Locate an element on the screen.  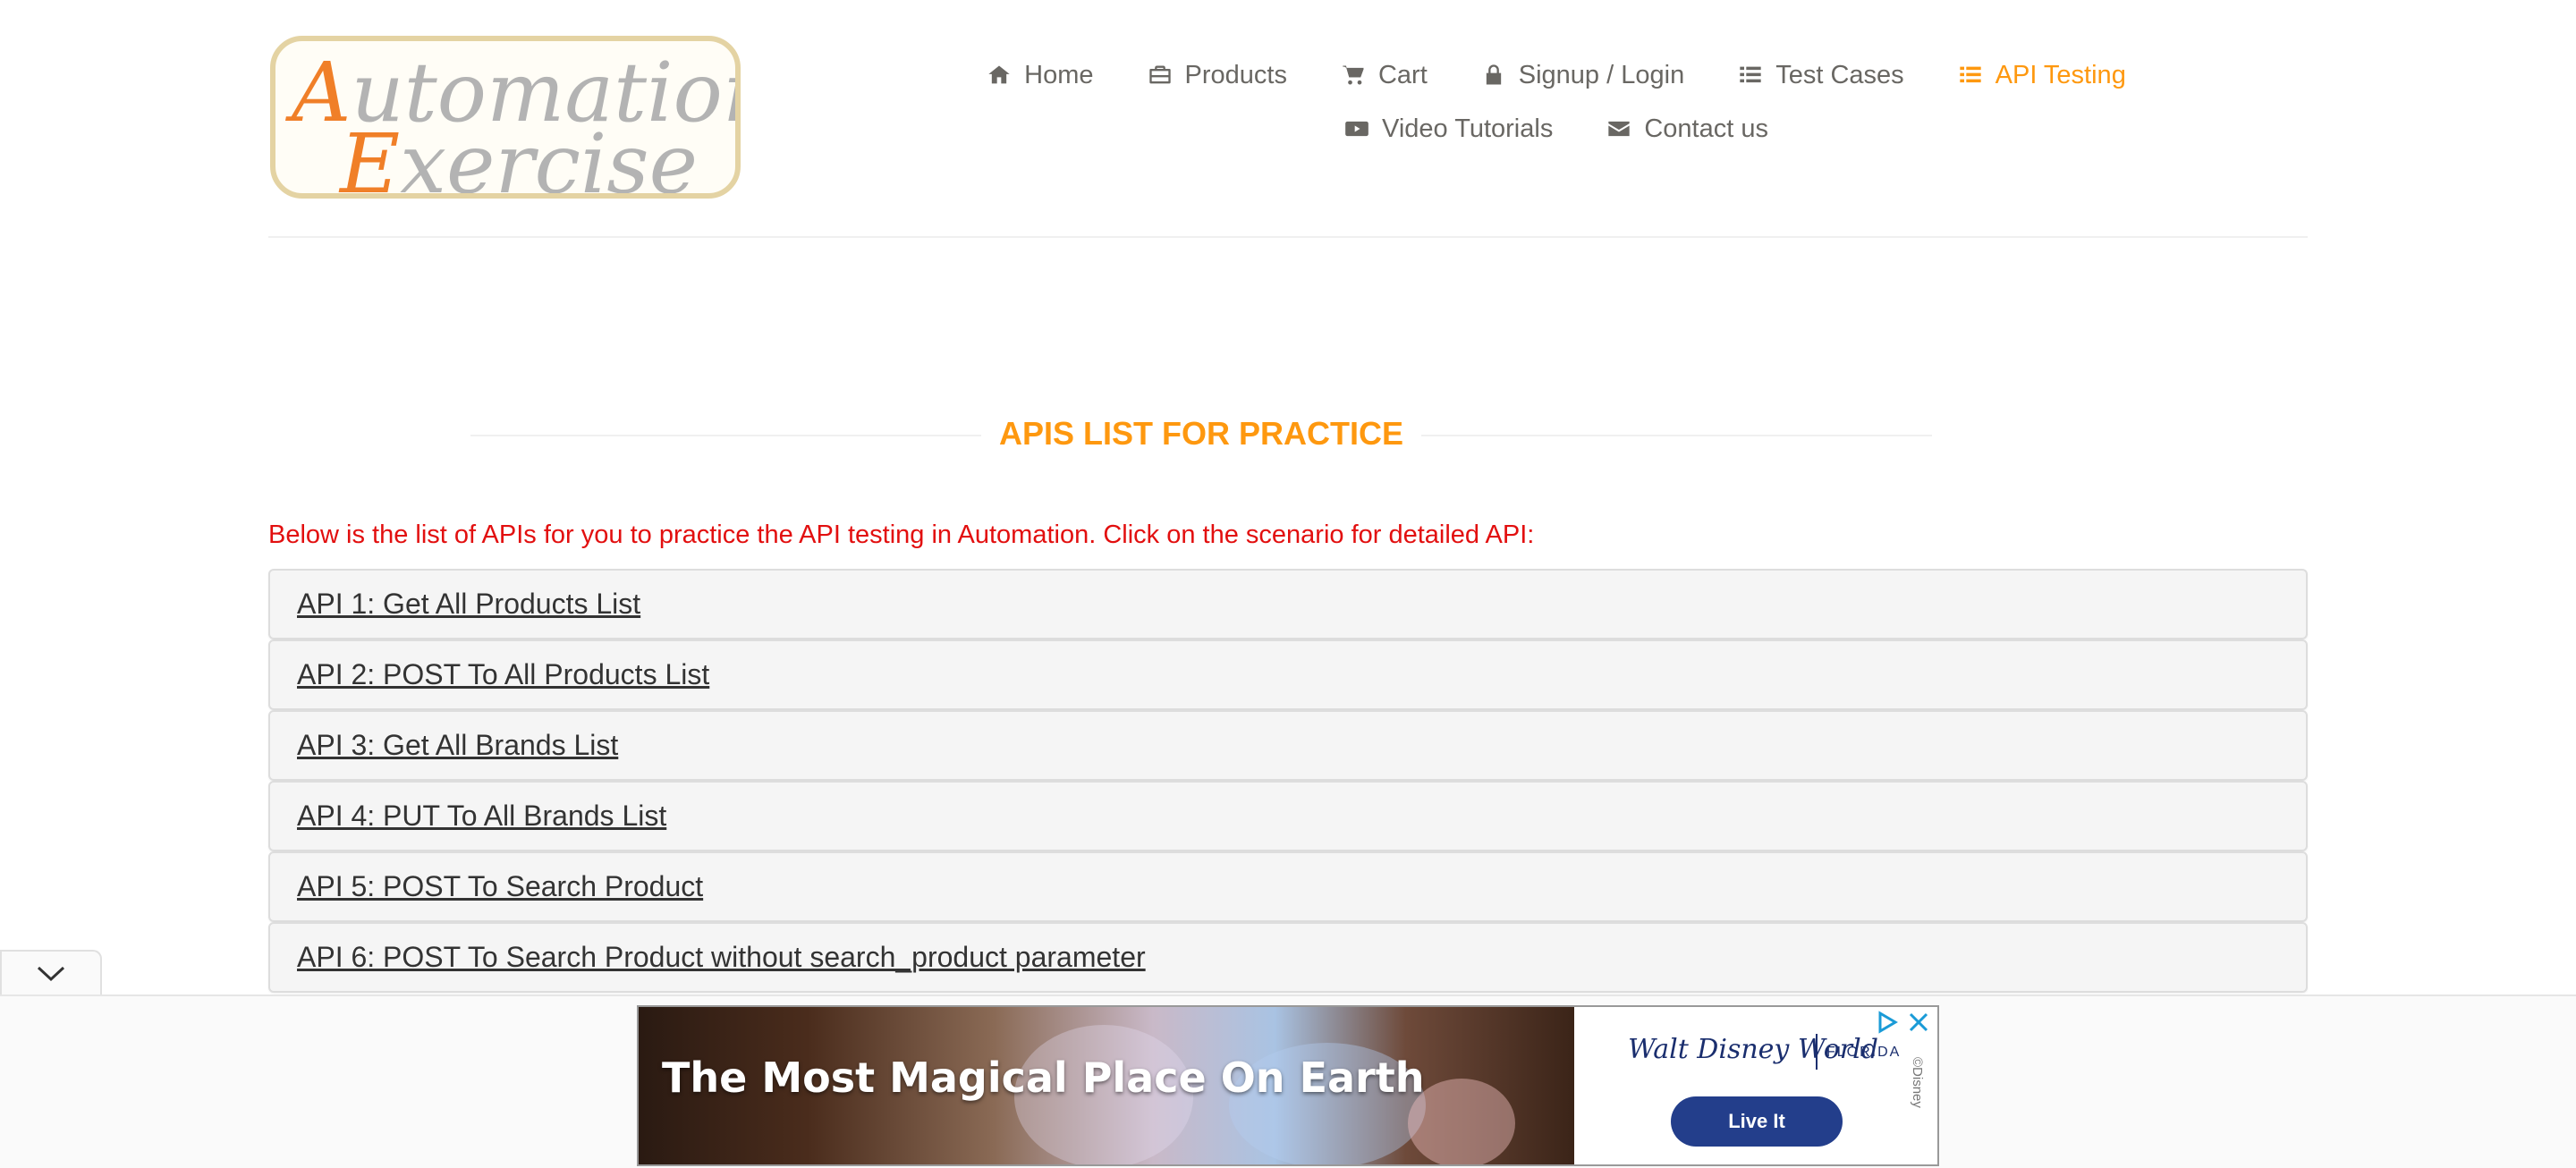
logo-cap-e: E is located at coordinates (370, 157).